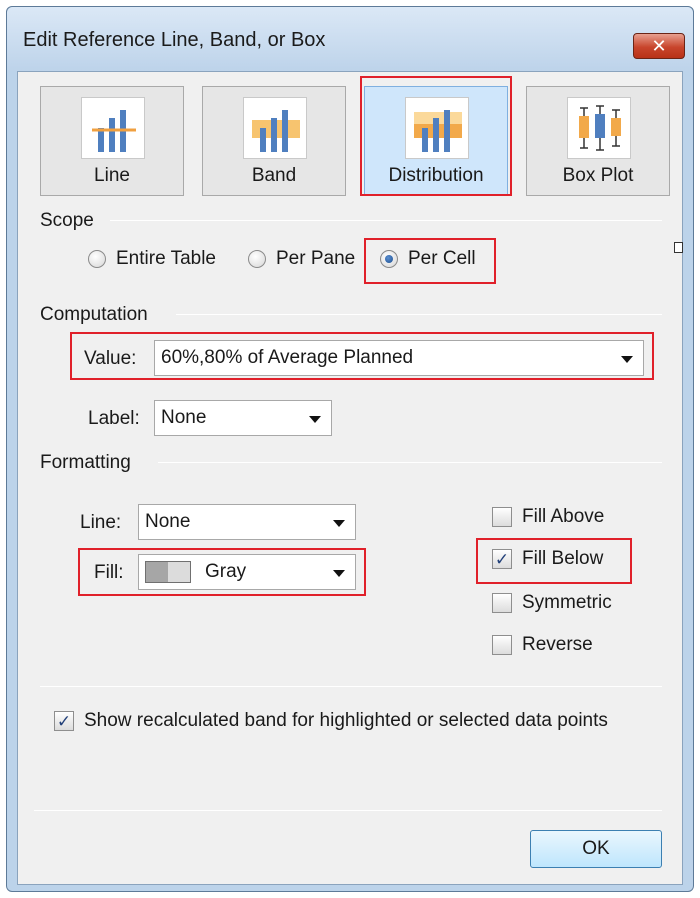 This screenshot has width=700, height=898. Describe the element at coordinates (109, 572) in the screenshot. I see `fill-label: Fill:` at that location.